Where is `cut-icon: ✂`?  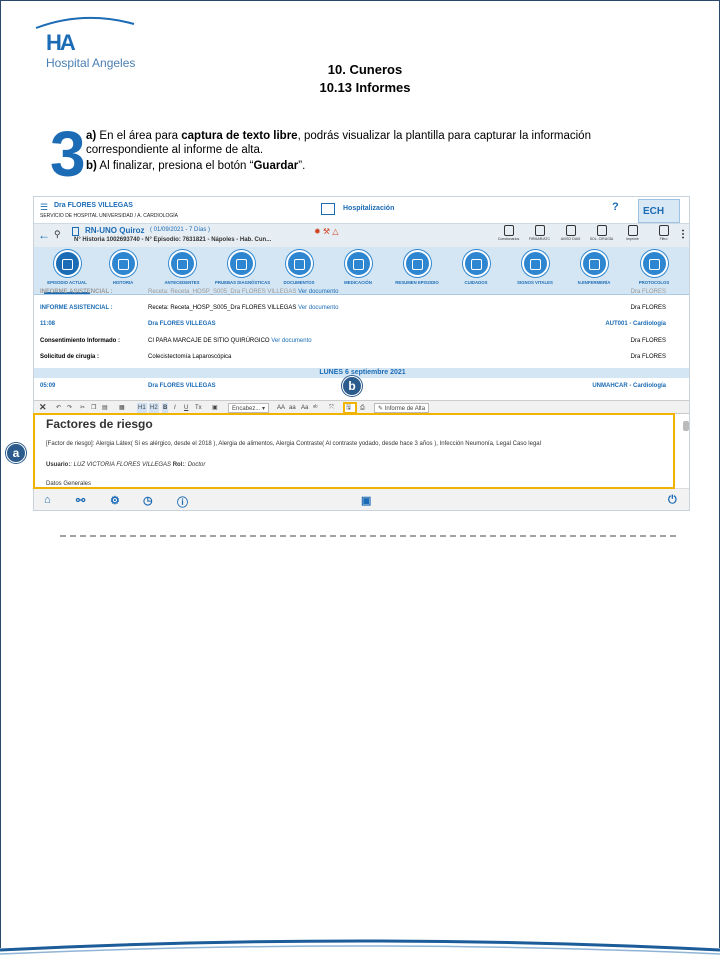
cut-icon: ✂ is located at coordinates (82, 408).